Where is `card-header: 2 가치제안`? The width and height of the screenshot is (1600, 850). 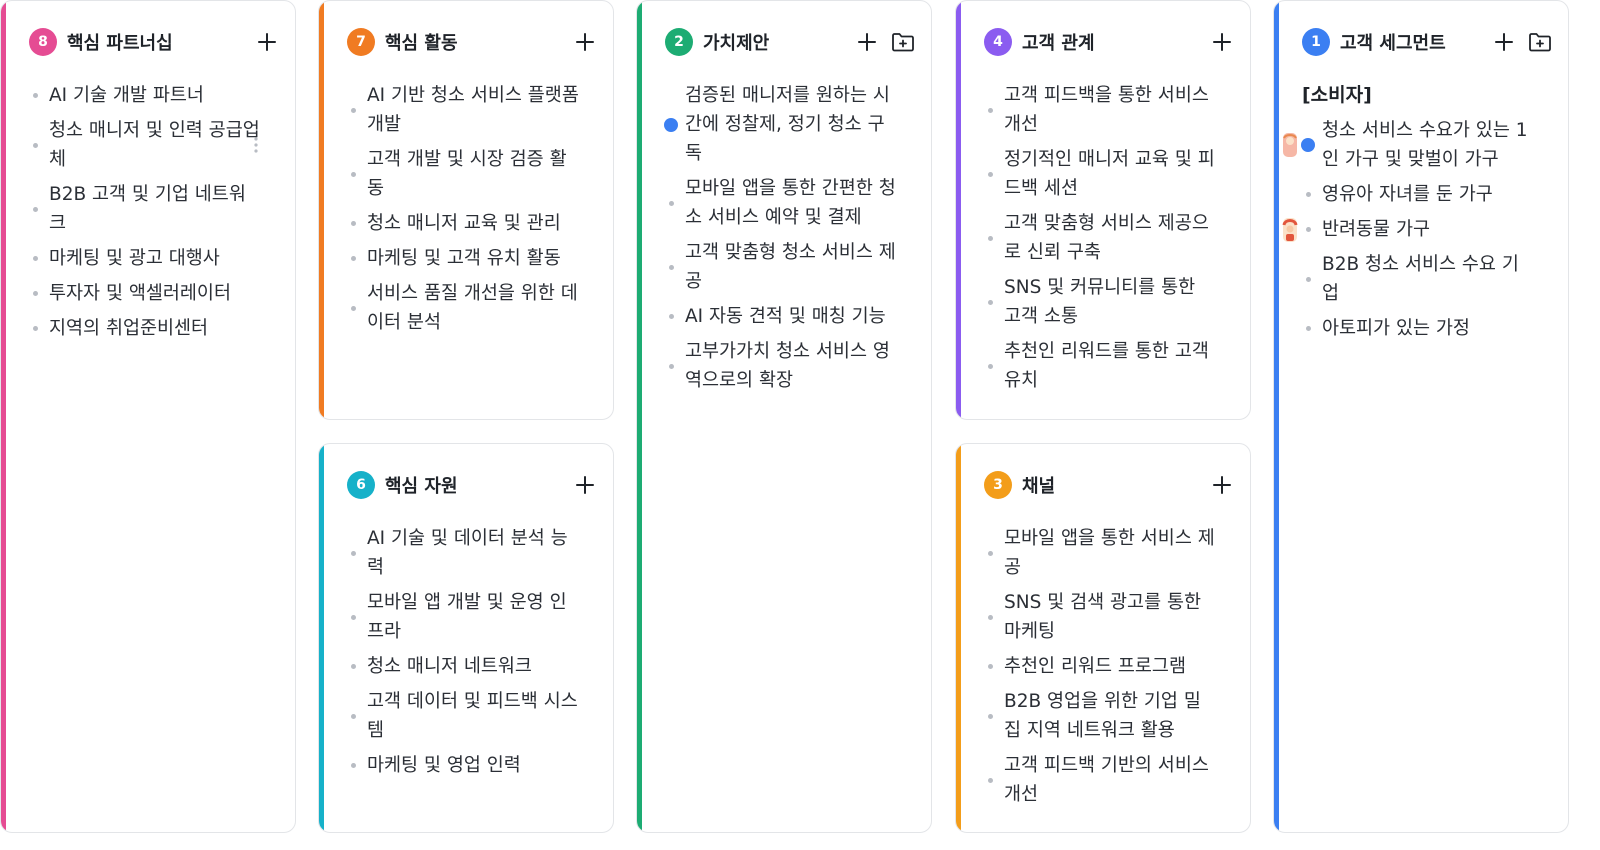
card-header: 2 가치제안 is located at coordinates (791, 42).